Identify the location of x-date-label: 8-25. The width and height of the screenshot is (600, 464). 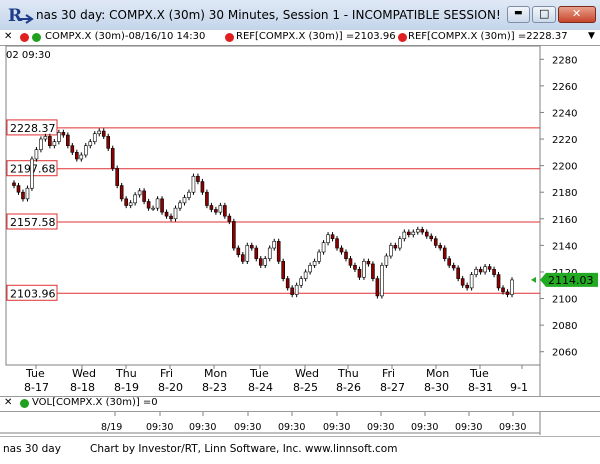
(305, 387).